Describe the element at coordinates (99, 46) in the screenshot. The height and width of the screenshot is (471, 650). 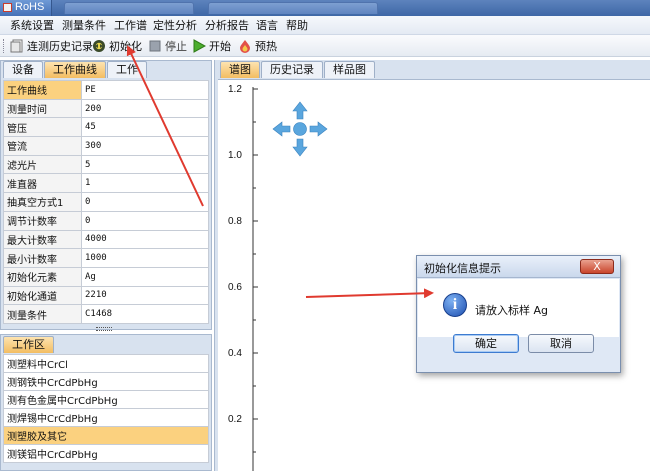
I see `init-icon` at that location.